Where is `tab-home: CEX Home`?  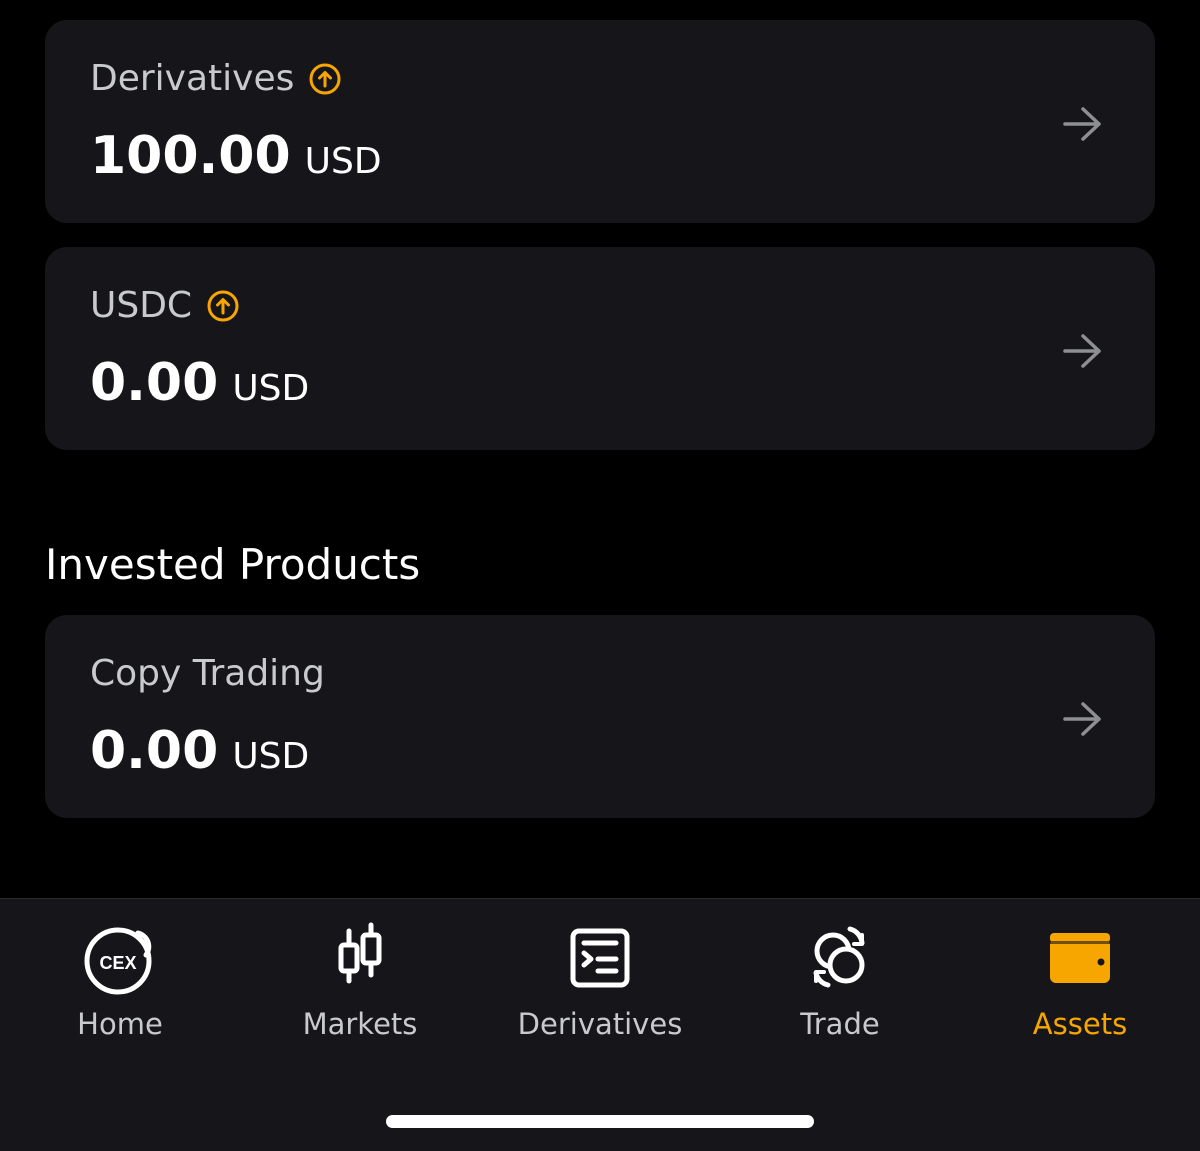 tab-home: CEX Home is located at coordinates (120, 984).